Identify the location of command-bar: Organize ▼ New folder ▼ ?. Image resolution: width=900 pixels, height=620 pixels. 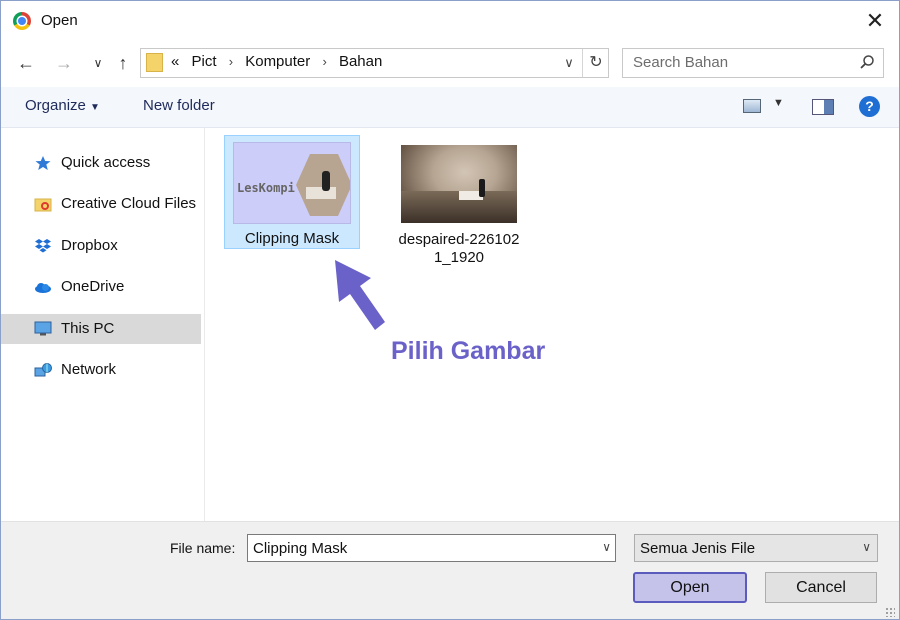
(450, 107).